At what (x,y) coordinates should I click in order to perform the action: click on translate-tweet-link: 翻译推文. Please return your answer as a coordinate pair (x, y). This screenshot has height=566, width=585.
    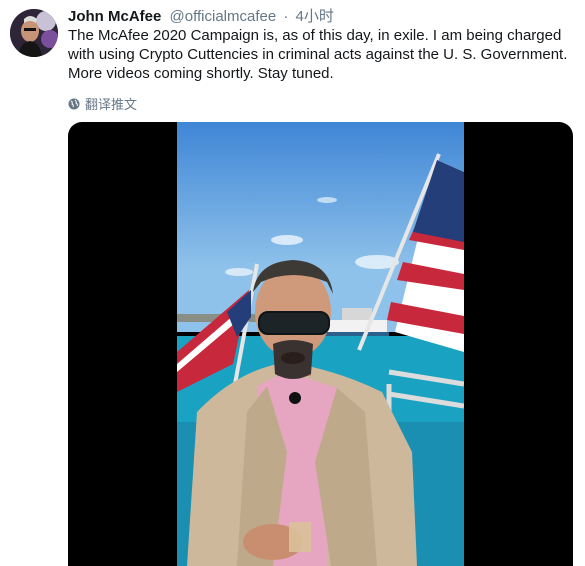
    Looking at the image, I should click on (102, 103).